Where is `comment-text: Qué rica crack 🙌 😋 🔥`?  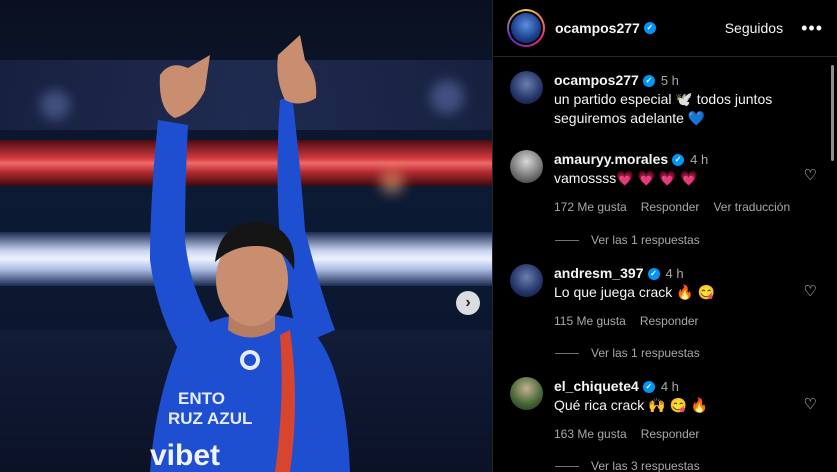
comment-text: Qué rica crack 🙌 😋 🔥 is located at coordinates (631, 405).